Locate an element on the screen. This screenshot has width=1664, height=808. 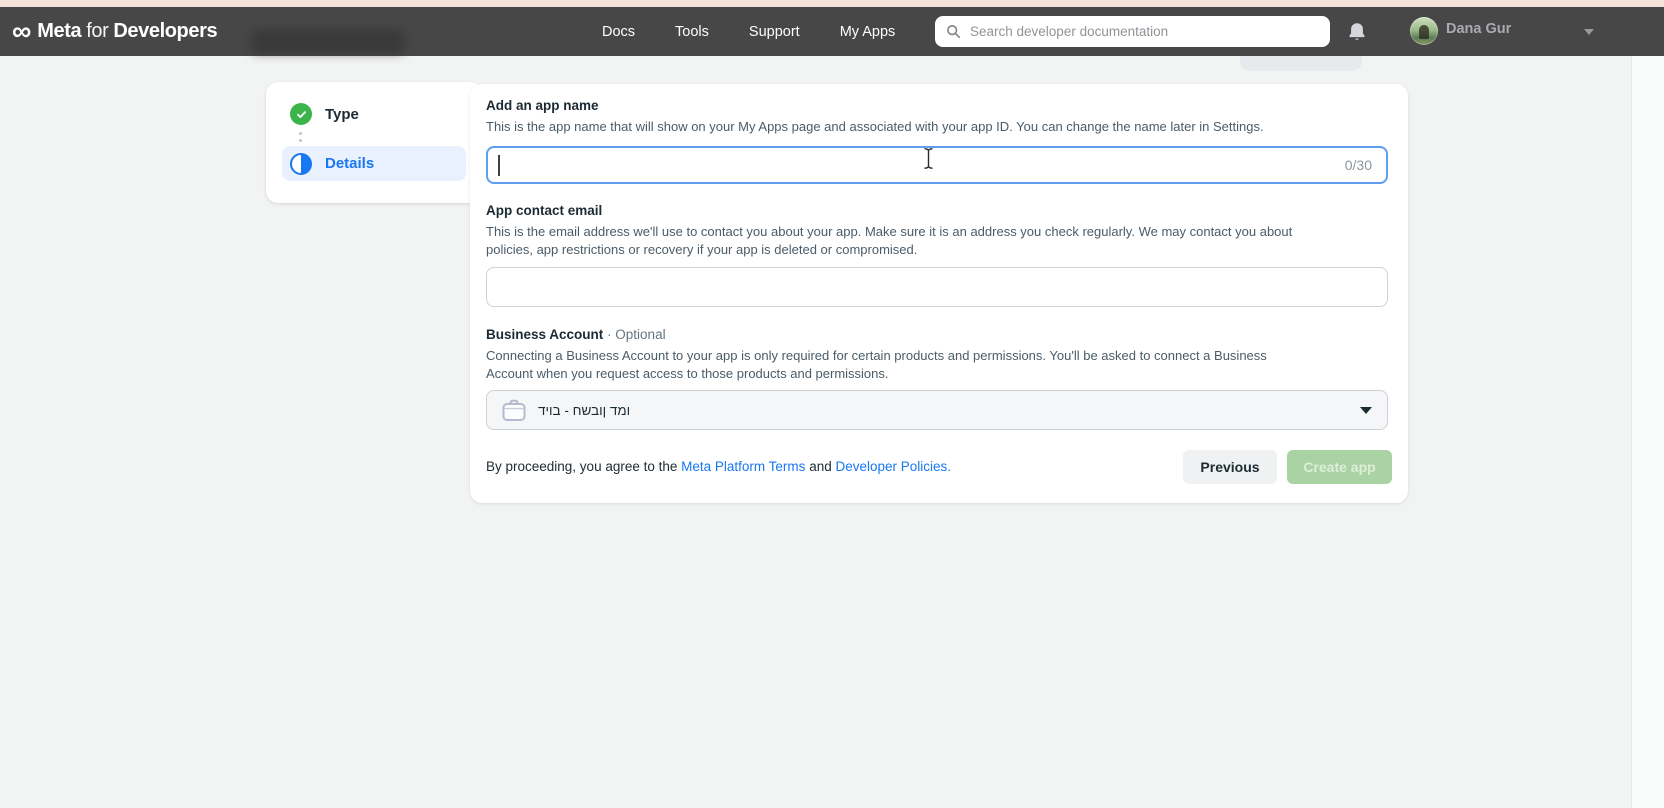
business-account-selected-value: דיוב - חשבון דמו is located at coordinates (584, 410).